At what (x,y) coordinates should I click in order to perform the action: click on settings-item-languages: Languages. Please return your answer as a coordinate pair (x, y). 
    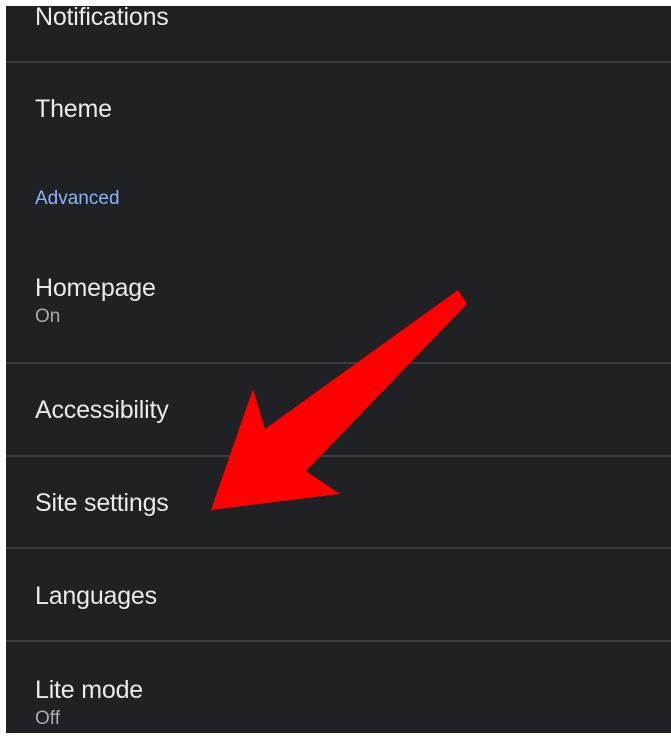
    Looking at the image, I should click on (338, 596).